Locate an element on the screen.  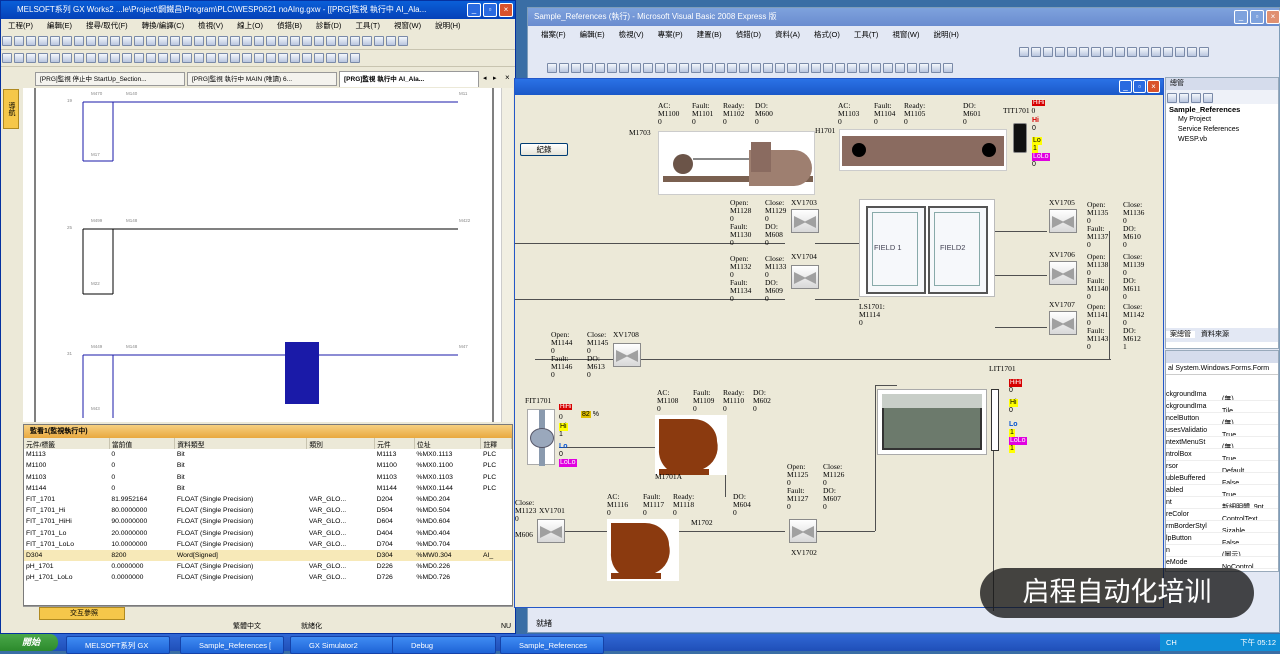
vb-menu-item: 編輯(E) is located at coordinates (592, 34).